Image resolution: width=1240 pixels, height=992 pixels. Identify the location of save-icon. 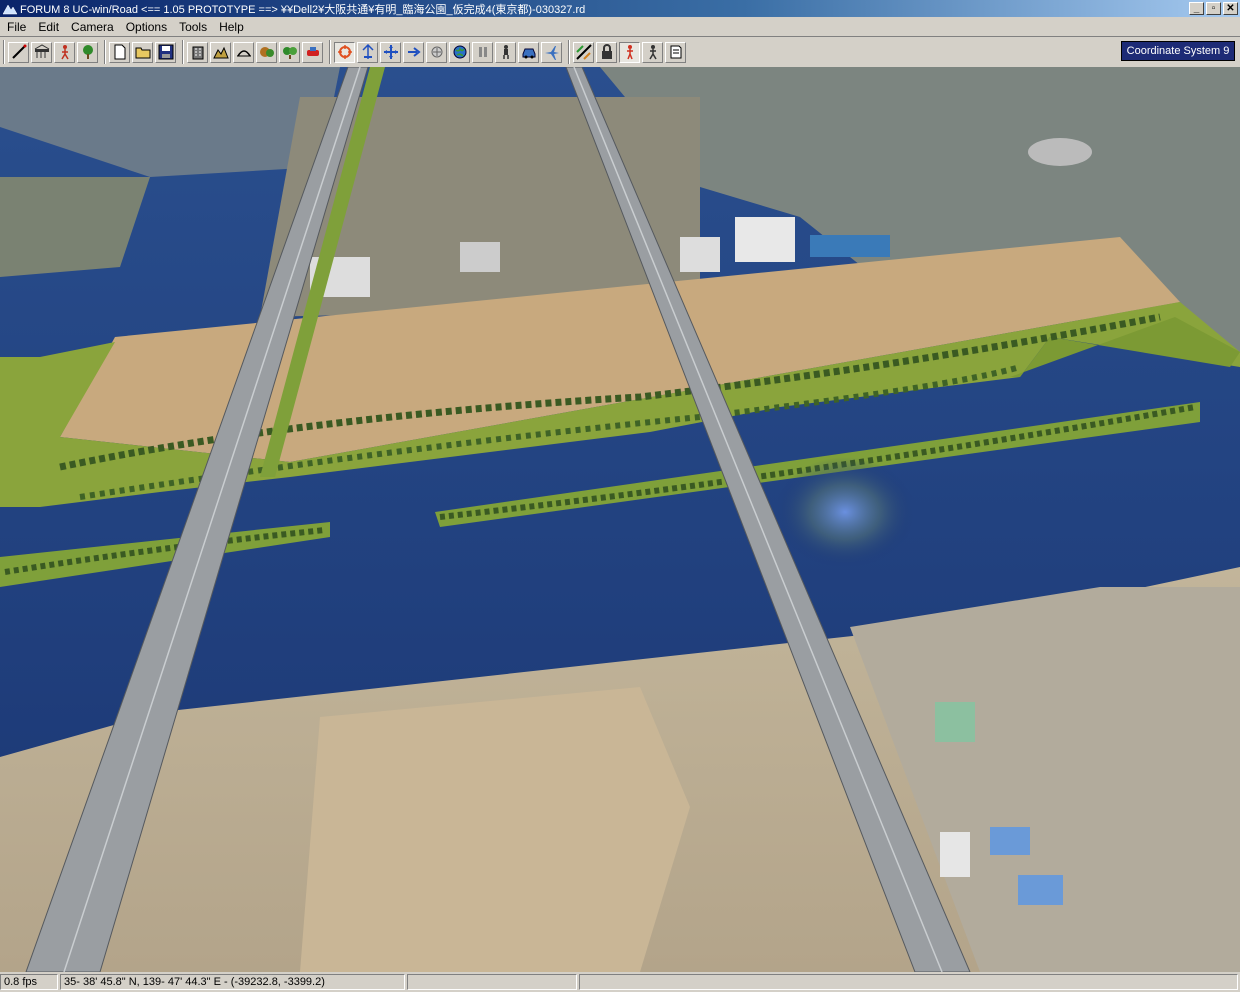
(165, 52).